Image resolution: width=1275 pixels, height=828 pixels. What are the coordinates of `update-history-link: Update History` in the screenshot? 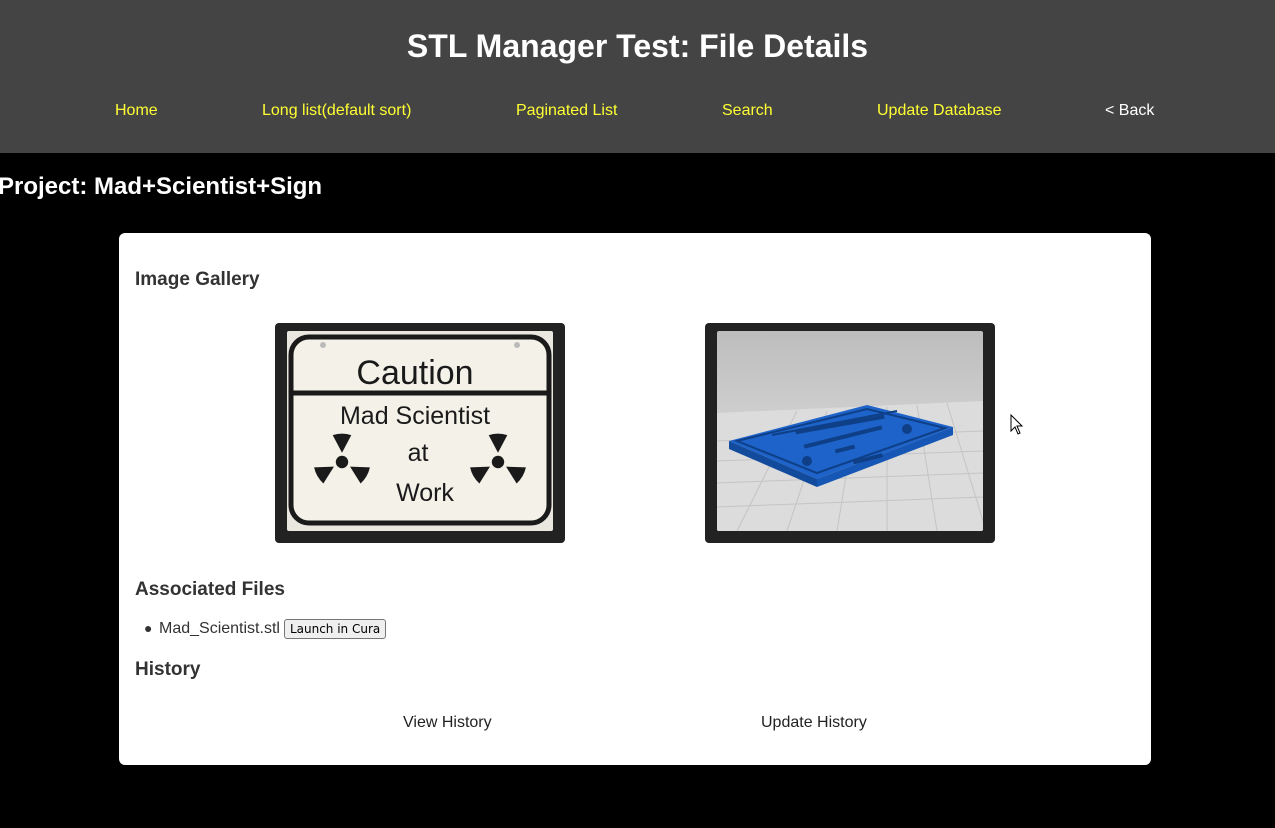 It's located at (814, 723).